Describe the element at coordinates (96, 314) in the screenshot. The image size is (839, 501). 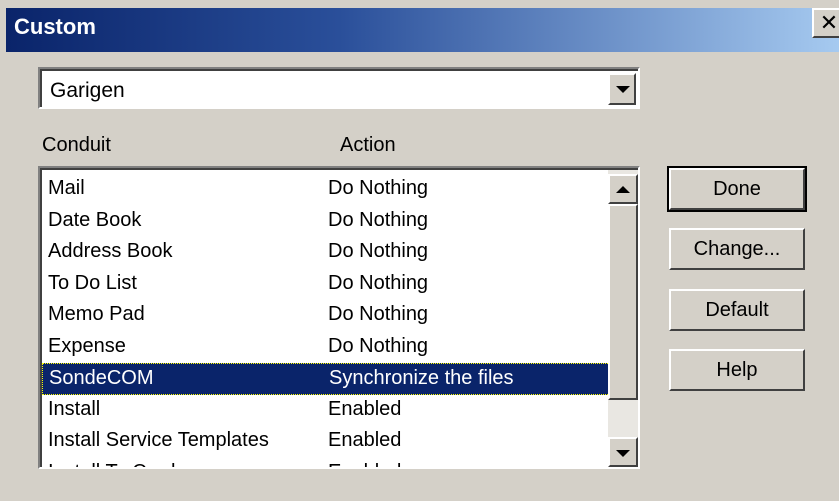
I see `conduit-name: Memo Pad` at that location.